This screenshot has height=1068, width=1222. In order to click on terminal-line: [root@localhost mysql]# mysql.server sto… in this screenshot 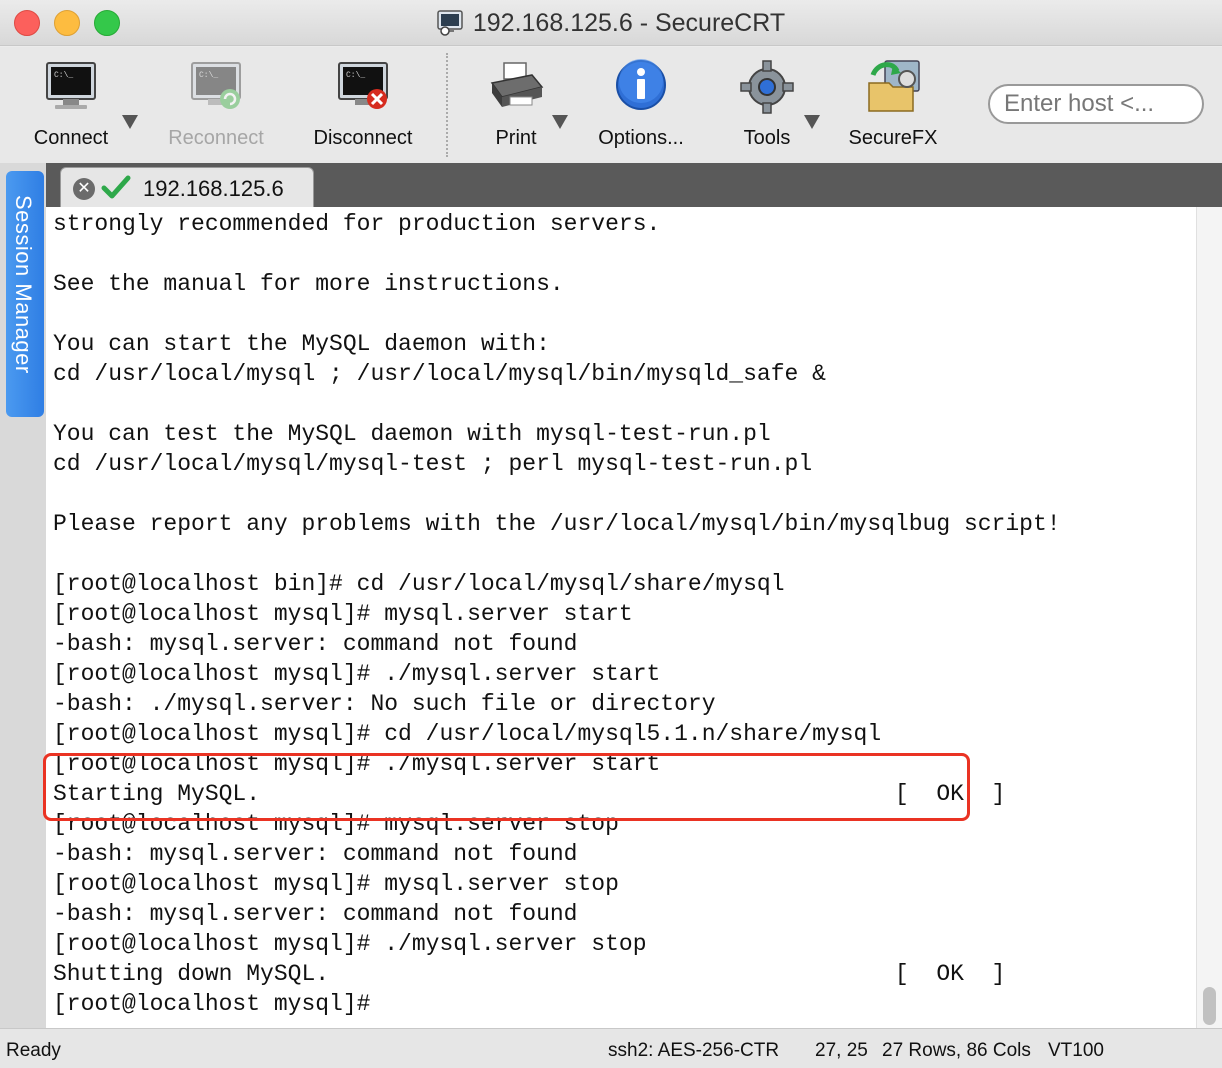, I will do `click(336, 884)`.